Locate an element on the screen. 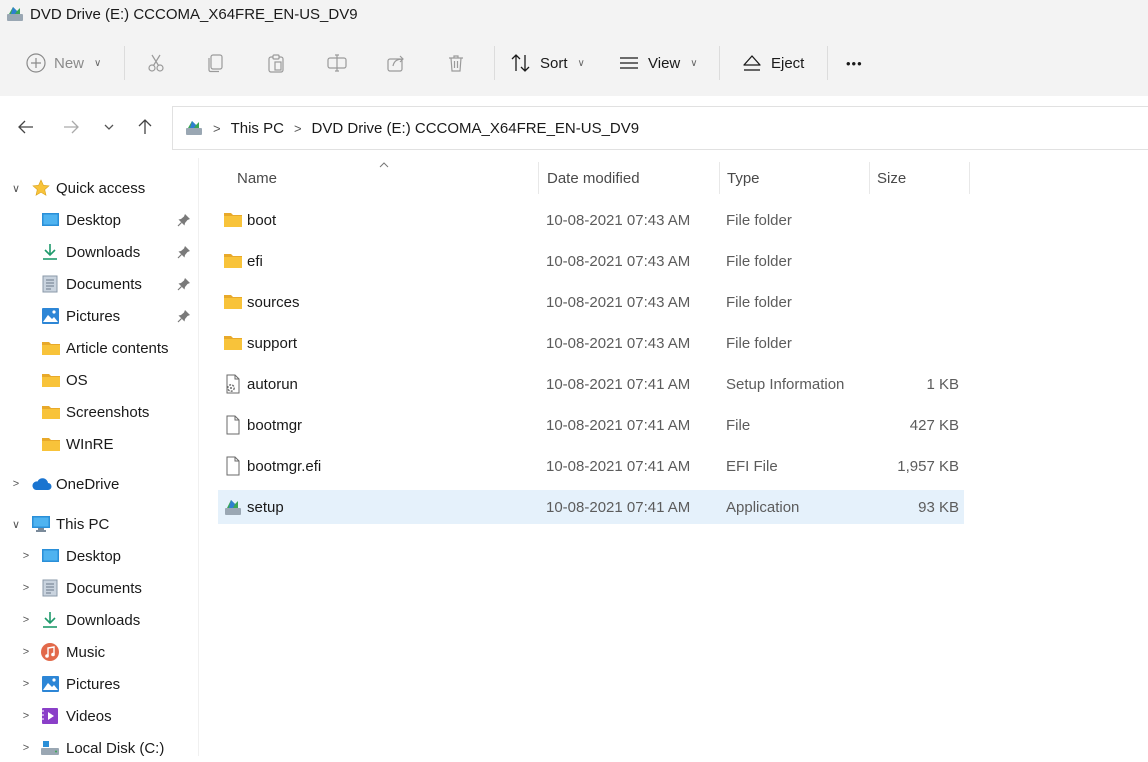 The height and width of the screenshot is (762, 1148). paste-button is located at coordinates (276, 63).